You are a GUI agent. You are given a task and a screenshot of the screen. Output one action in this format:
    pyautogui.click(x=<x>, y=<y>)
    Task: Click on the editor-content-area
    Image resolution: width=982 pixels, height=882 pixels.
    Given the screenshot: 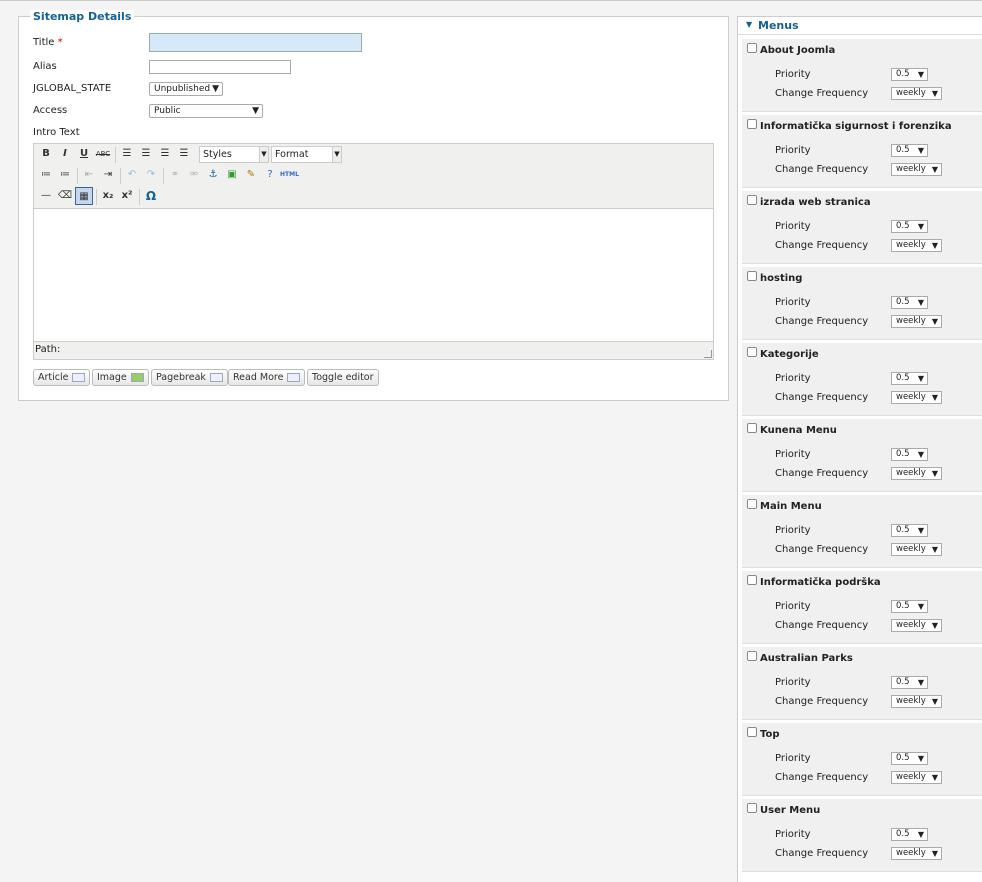 What is the action you would take?
    pyautogui.click(x=373, y=275)
    